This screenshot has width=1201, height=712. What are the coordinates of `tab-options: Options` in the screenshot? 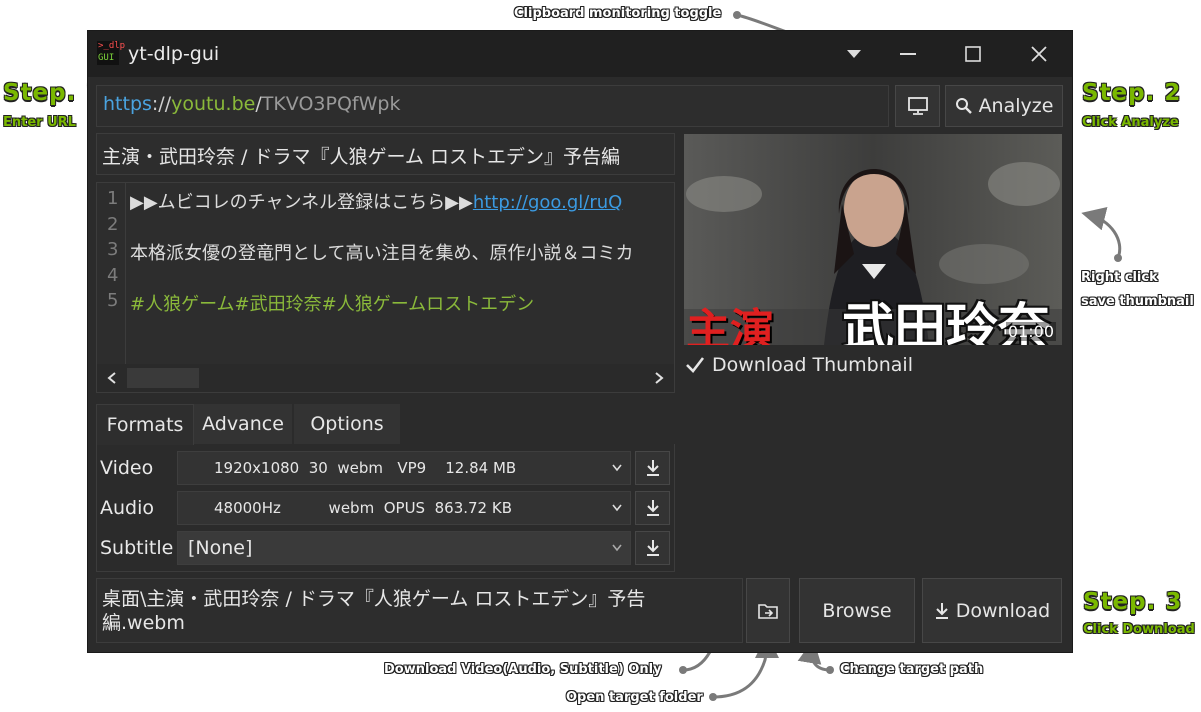 It's located at (347, 424).